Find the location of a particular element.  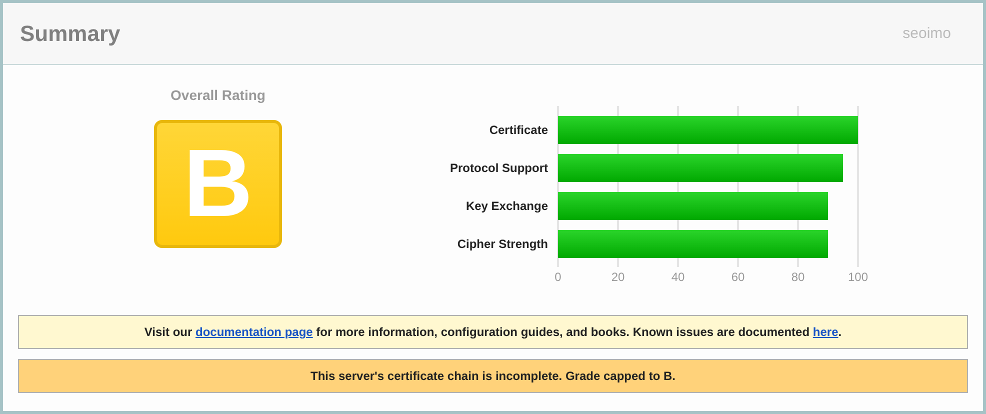

grade-badge: B is located at coordinates (218, 184).